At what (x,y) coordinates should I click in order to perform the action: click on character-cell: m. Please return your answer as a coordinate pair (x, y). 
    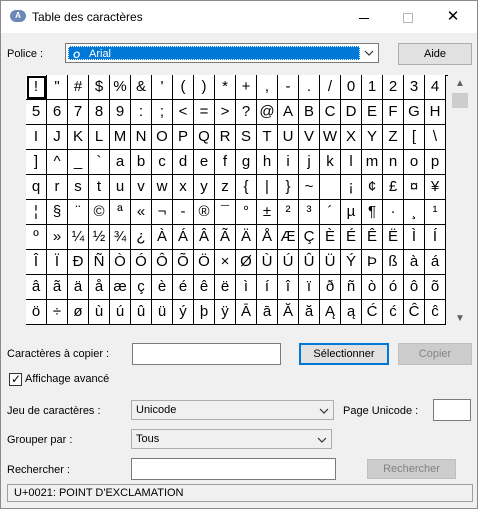
    Looking at the image, I should click on (372, 162).